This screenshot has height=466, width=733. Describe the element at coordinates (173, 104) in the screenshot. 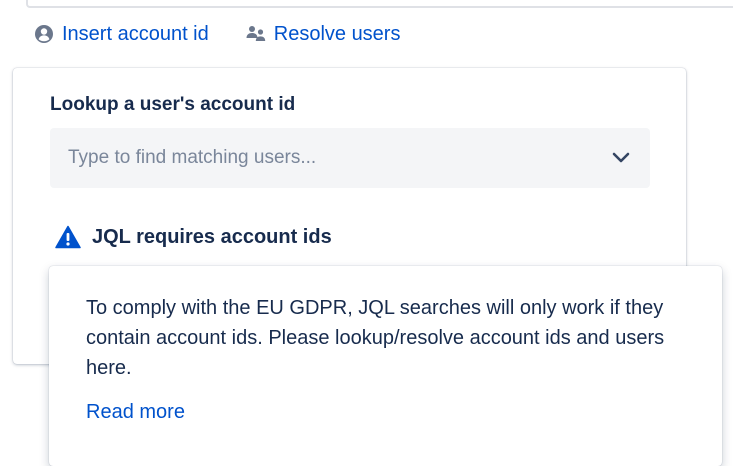

I see `lookup-label: Lookup a user's account id` at that location.